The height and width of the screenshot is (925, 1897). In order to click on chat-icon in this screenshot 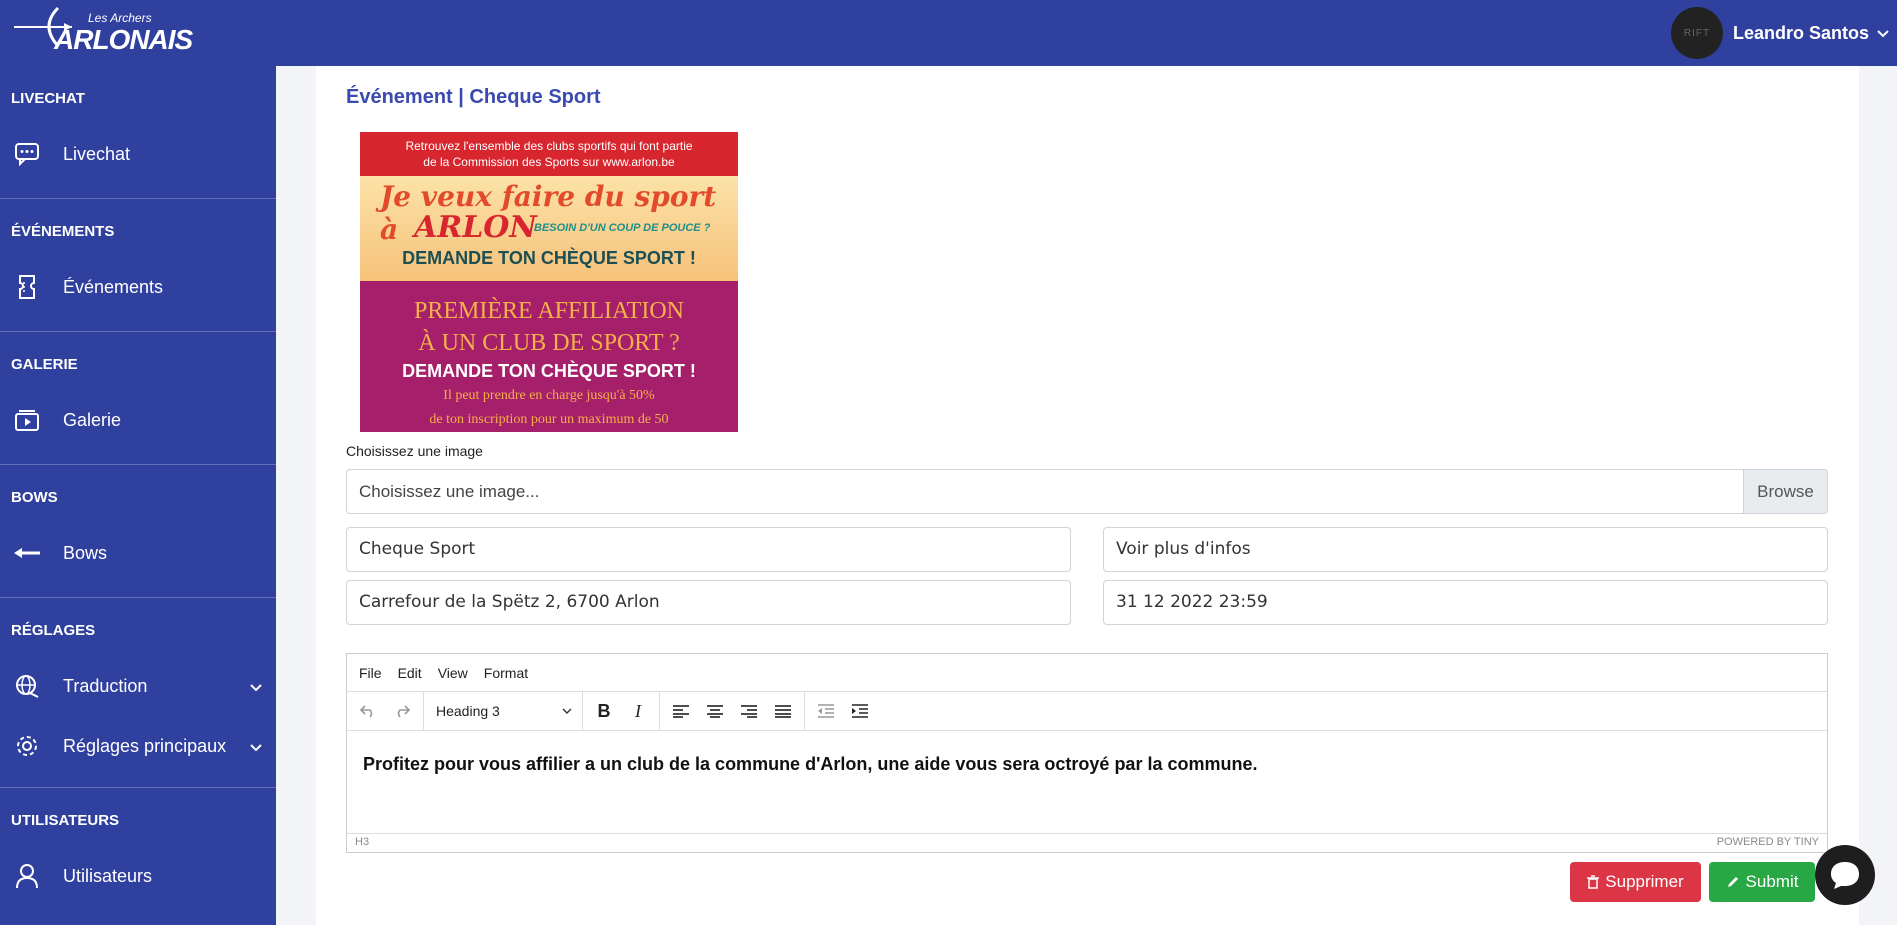, I will do `click(27, 154)`.